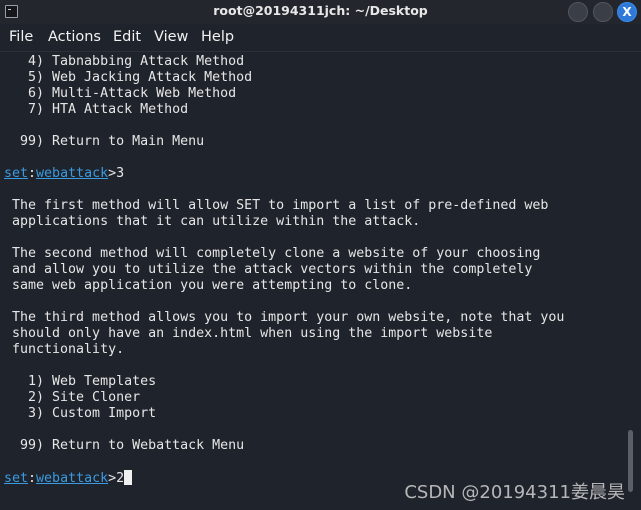  Describe the element at coordinates (116, 478) in the screenshot. I see `prompt-input: >2` at that location.